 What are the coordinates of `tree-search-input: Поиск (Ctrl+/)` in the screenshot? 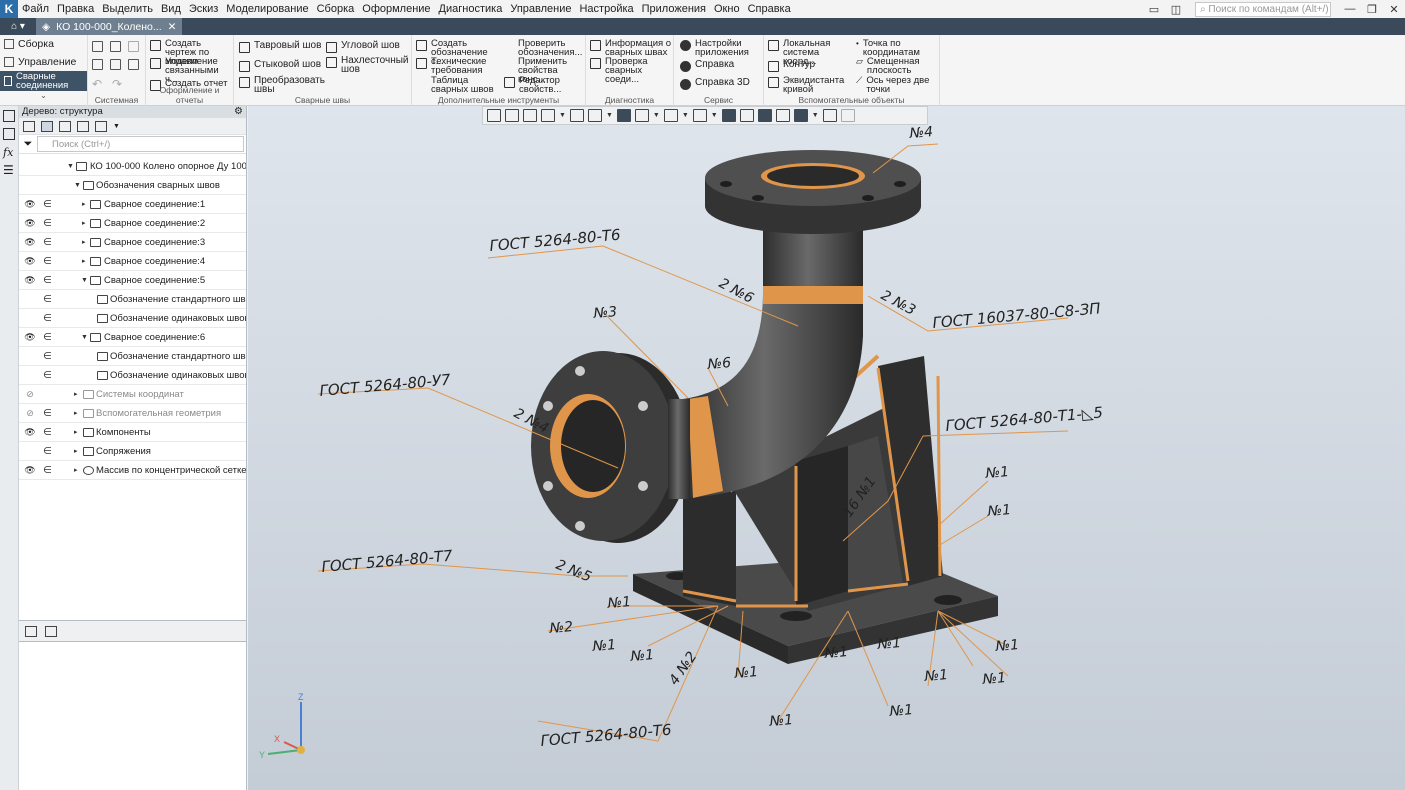 It's located at (140, 144).